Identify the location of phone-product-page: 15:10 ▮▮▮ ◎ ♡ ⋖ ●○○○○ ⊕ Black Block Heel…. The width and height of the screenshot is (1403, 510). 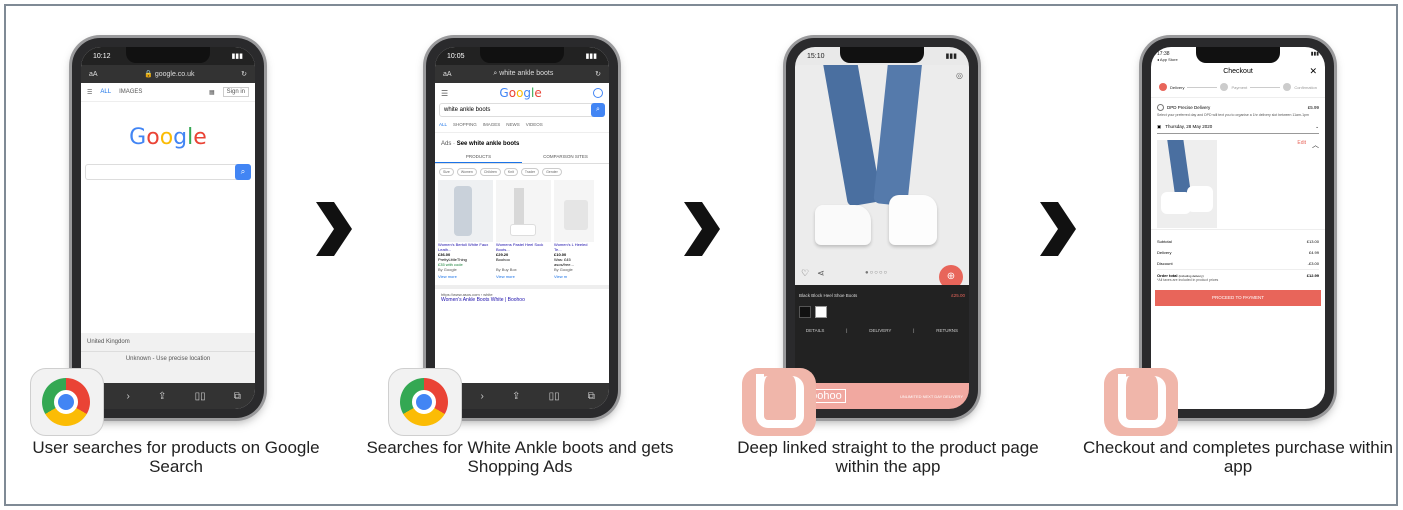
(882, 228).